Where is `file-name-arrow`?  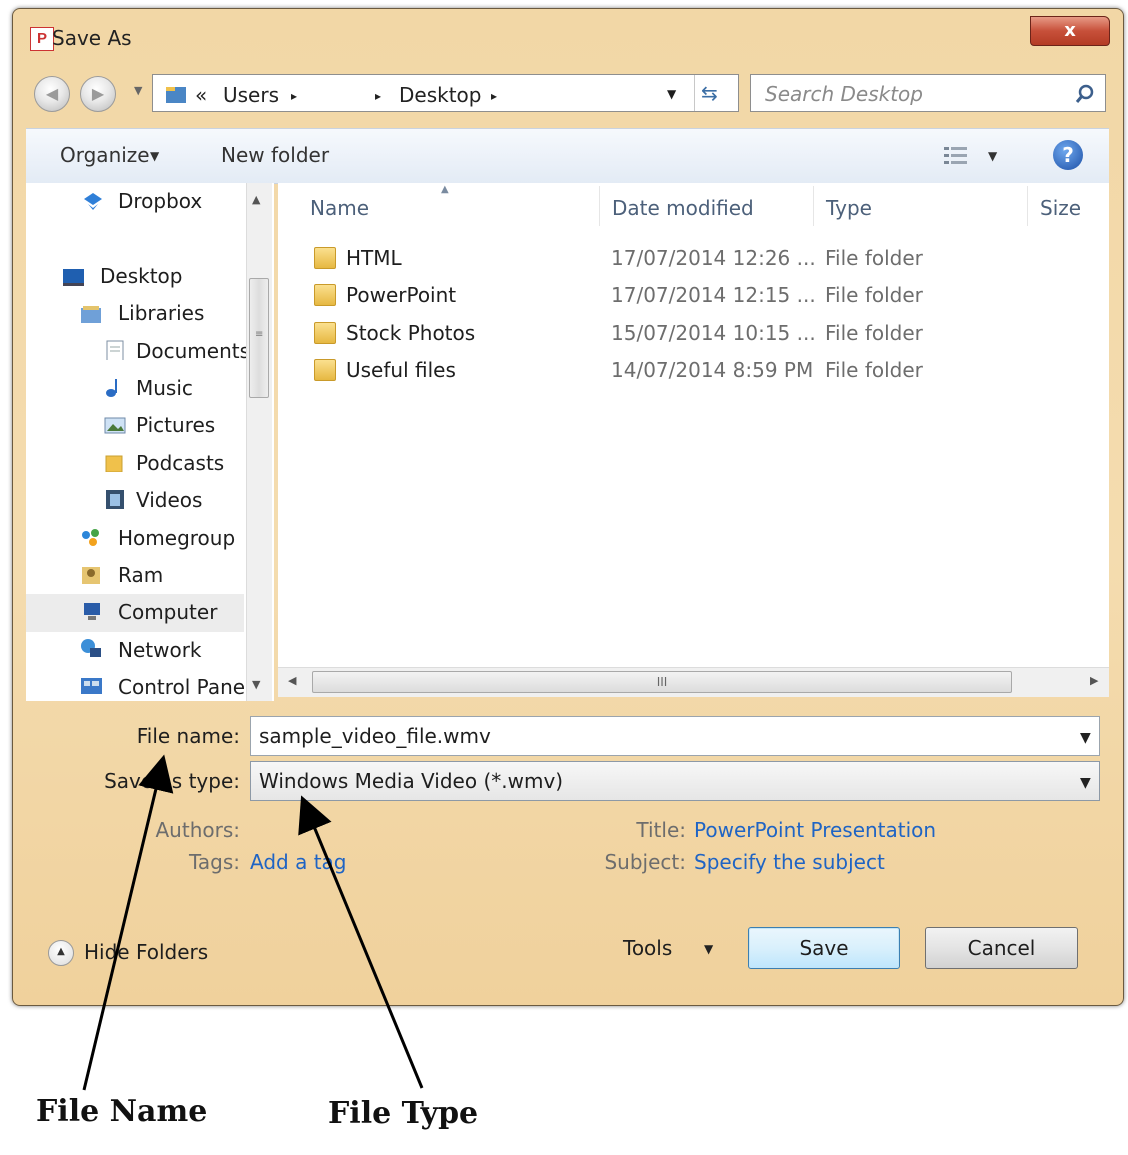
file-name-arrow is located at coordinates (128, 922).